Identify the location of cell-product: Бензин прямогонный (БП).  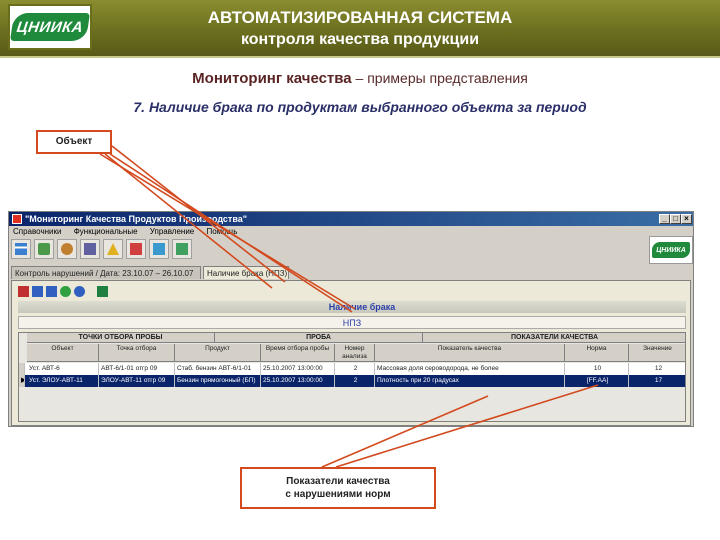
(218, 381).